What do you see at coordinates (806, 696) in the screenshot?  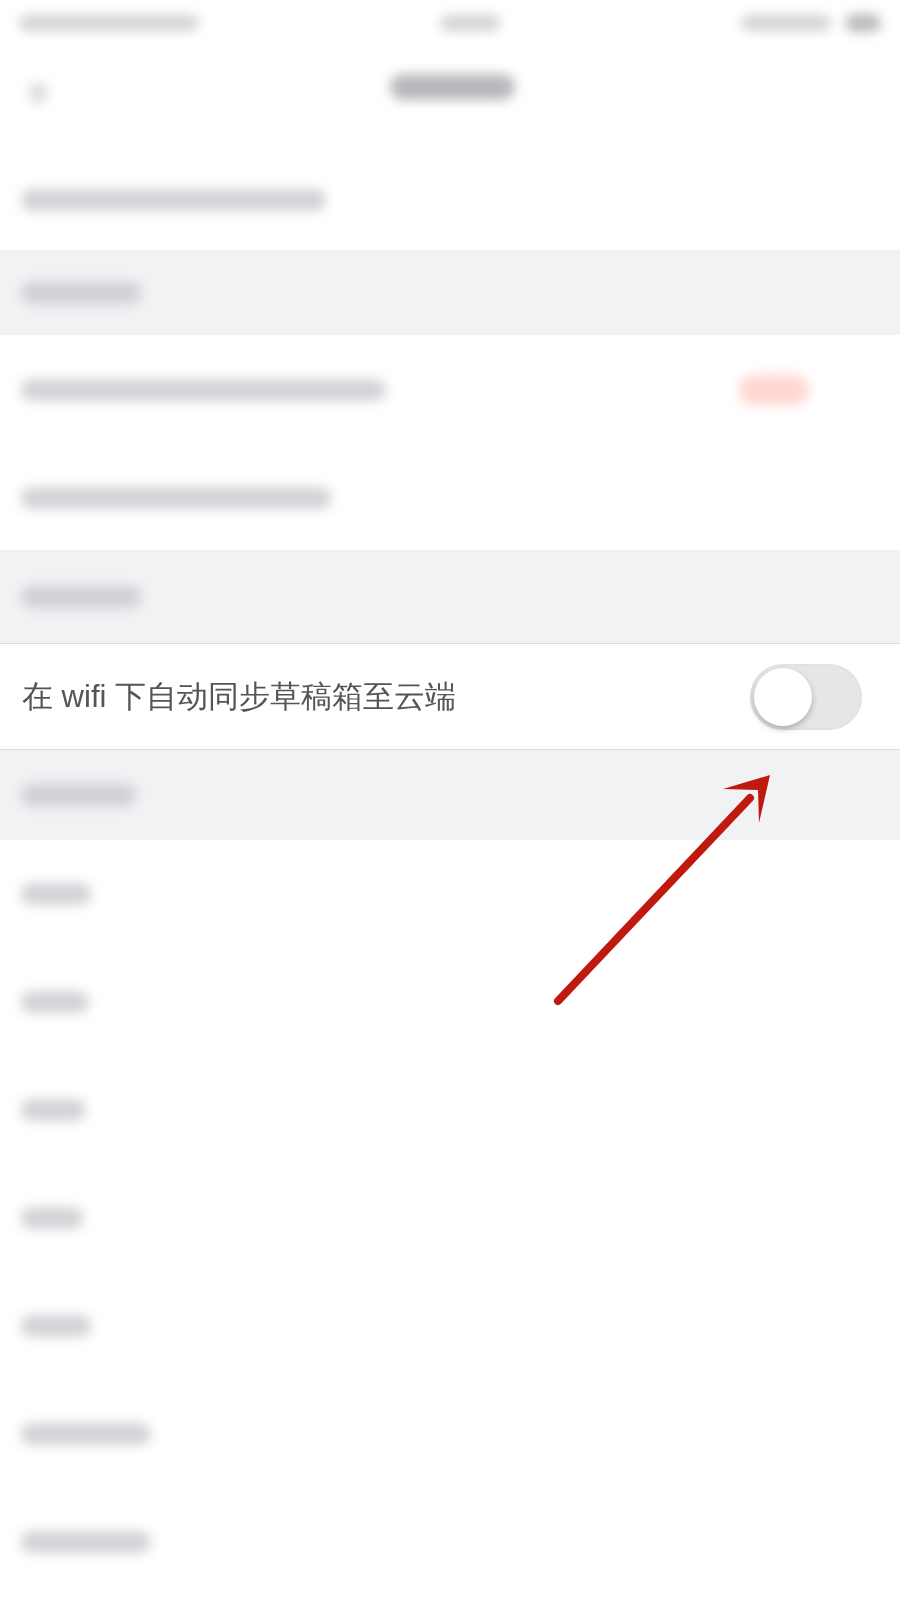 I see `toggle-switch` at bounding box center [806, 696].